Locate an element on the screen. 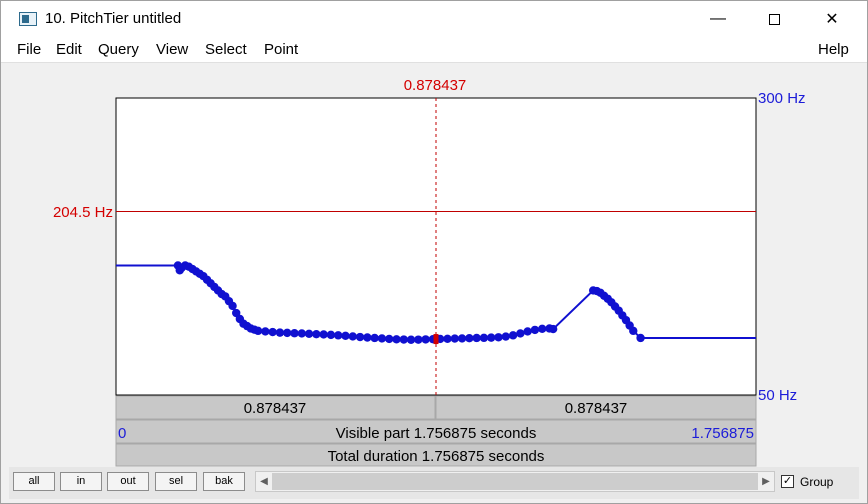  minimize-button: — is located at coordinates (718, 19).